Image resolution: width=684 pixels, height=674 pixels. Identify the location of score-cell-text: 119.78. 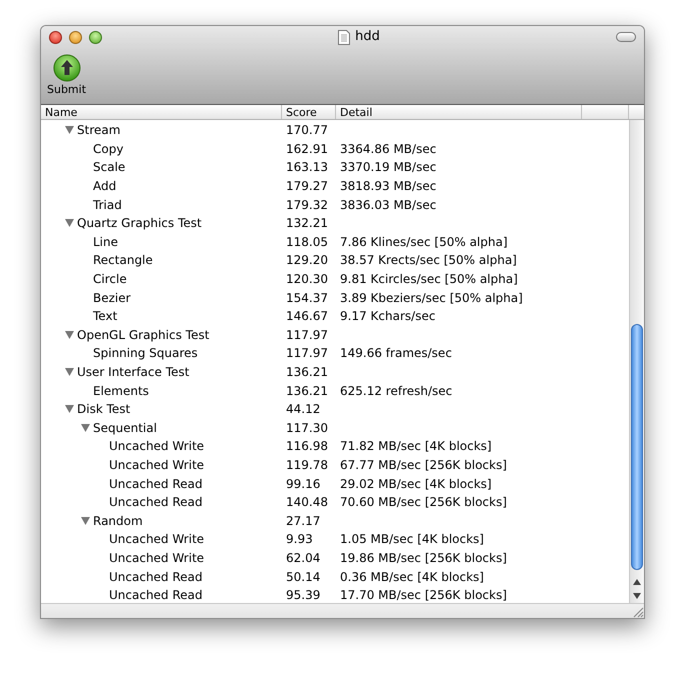
(307, 465).